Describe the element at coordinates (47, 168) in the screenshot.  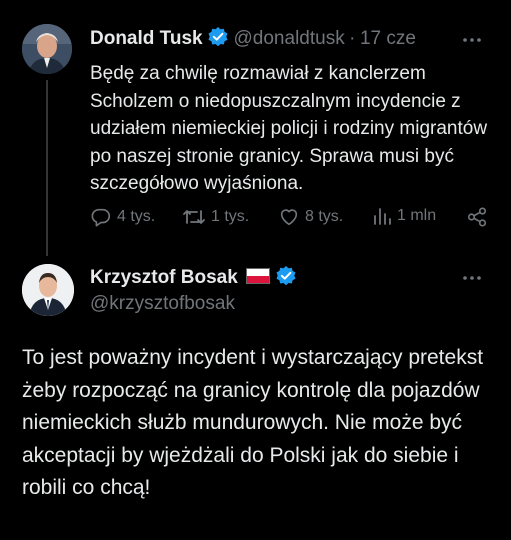
I see `thread-connector` at that location.